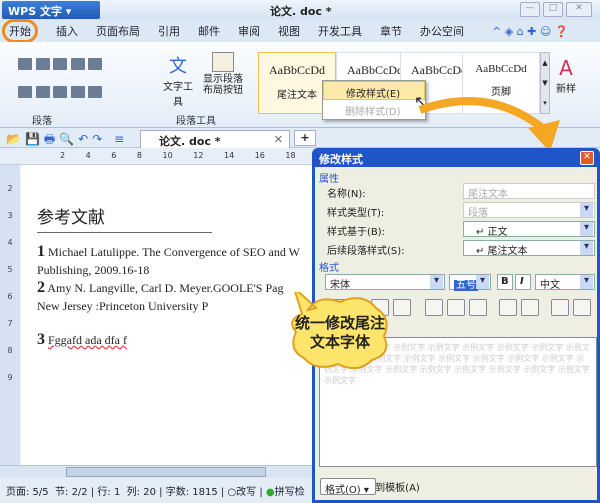 Image resolution: width=600 pixels, height=503 pixels. I want to click on new-style-icon: A, so click(566, 68).